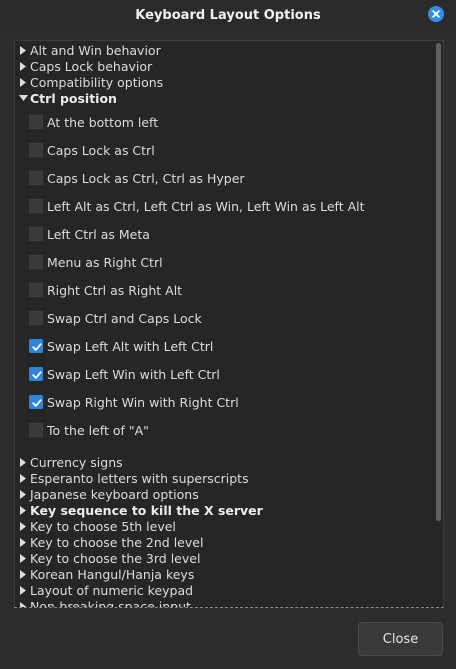 The height and width of the screenshot is (669, 456). I want to click on tree-group-label: Korean Hangul/Hanja keys, so click(112, 574).